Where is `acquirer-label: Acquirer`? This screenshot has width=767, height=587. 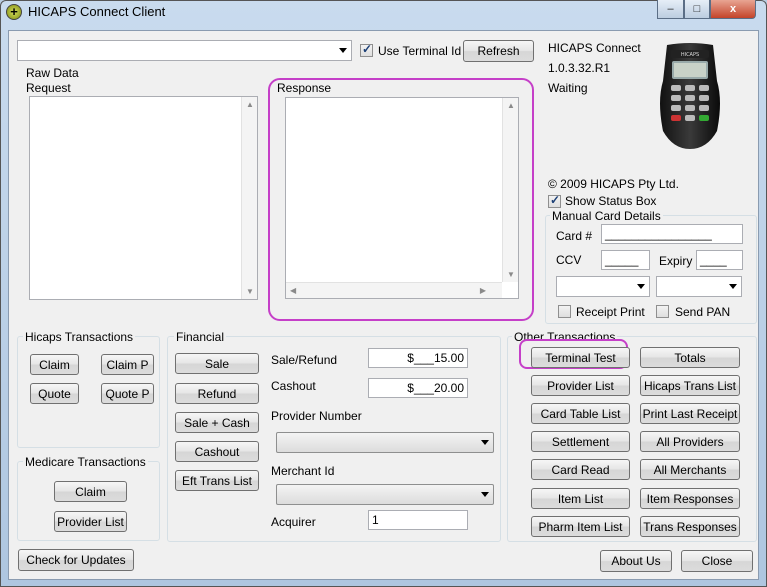 acquirer-label: Acquirer is located at coordinates (293, 522).